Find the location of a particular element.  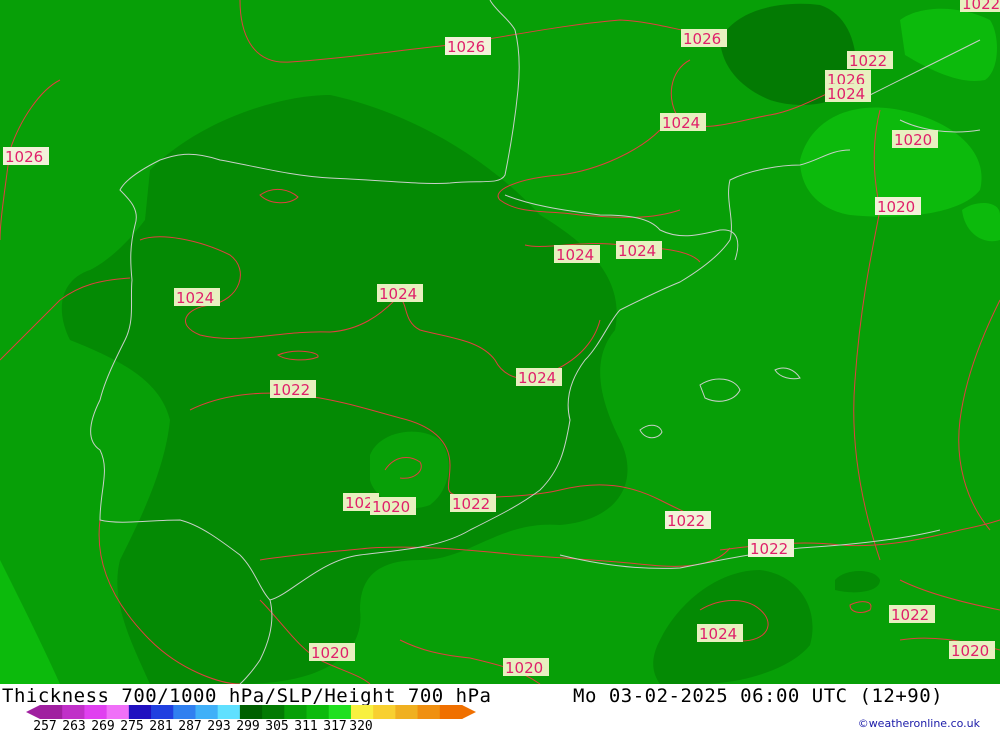

legend-tick-label: 311 is located at coordinates (306, 726).